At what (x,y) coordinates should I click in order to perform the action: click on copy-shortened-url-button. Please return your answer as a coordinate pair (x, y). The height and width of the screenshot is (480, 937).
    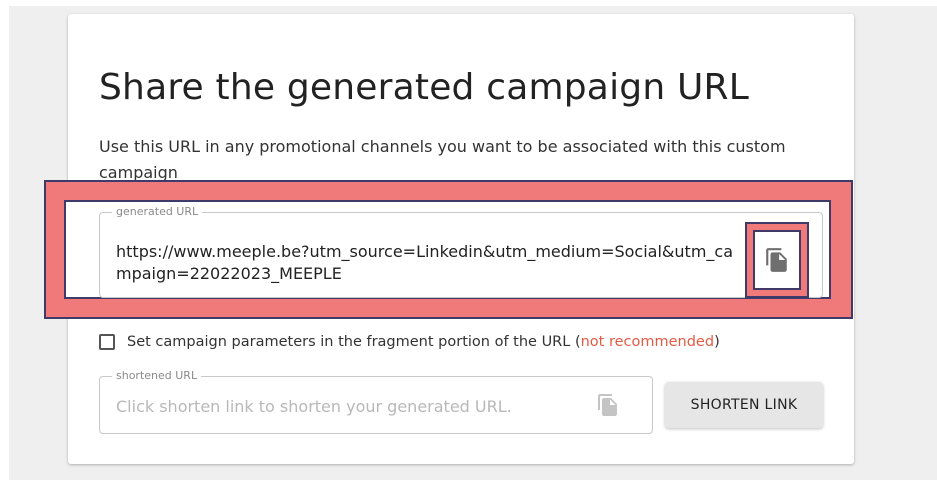
    Looking at the image, I should click on (608, 407).